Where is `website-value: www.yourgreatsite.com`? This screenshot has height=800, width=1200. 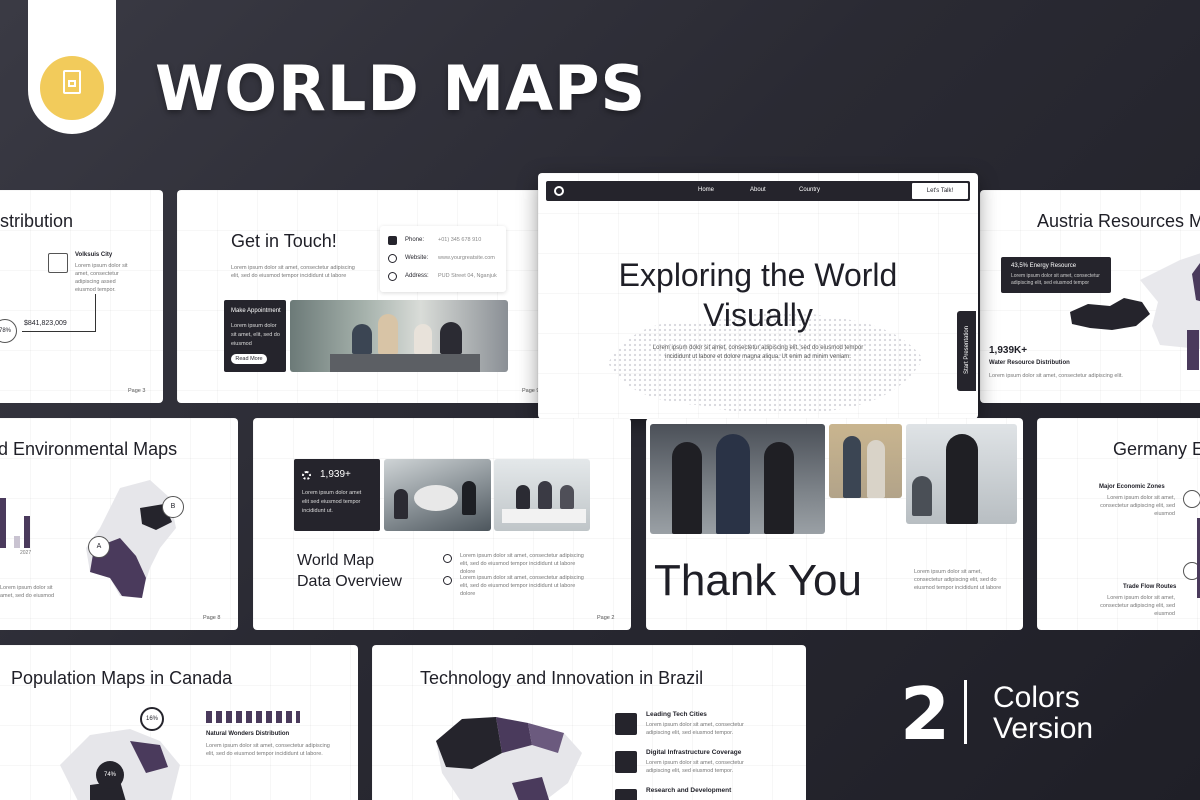 website-value: www.yourgreatsite.com is located at coordinates (466, 258).